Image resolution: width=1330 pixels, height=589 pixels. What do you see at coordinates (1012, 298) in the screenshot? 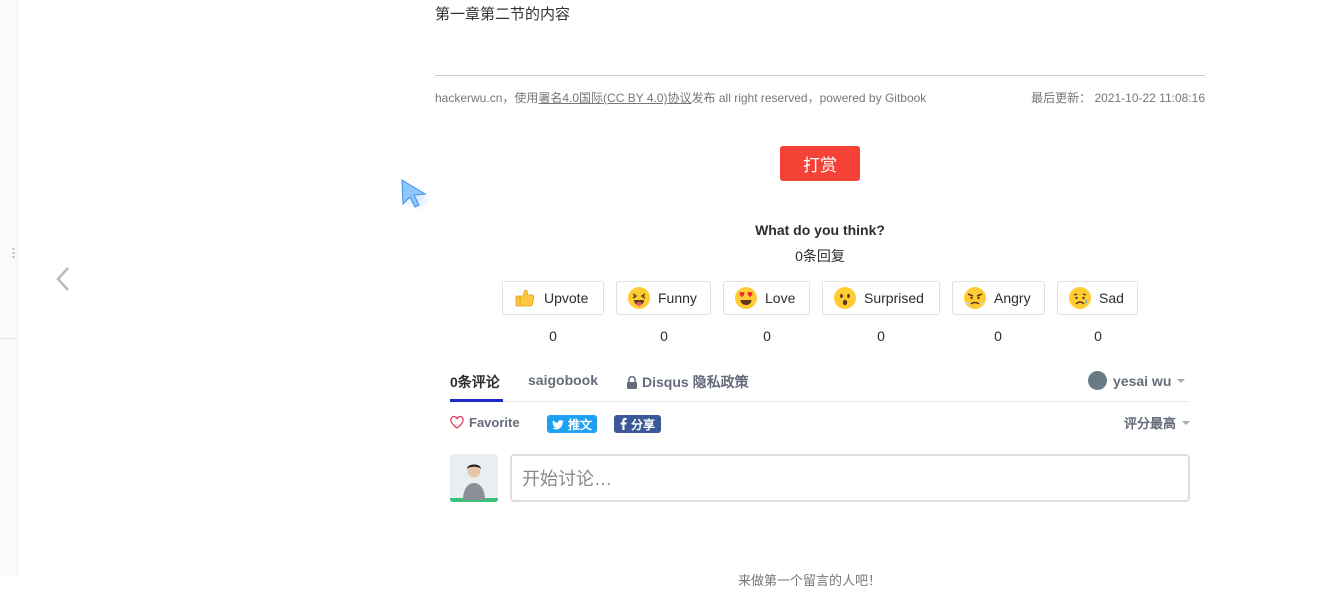
I see `reaction-angry-label: Angry` at bounding box center [1012, 298].